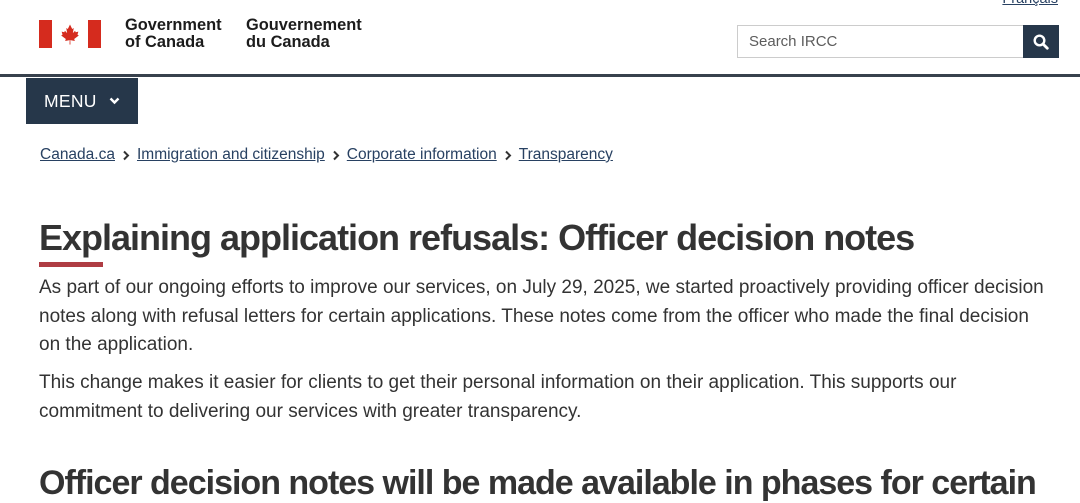 The image size is (1080, 503). What do you see at coordinates (540, 75) in the screenshot?
I see `header-divider` at bounding box center [540, 75].